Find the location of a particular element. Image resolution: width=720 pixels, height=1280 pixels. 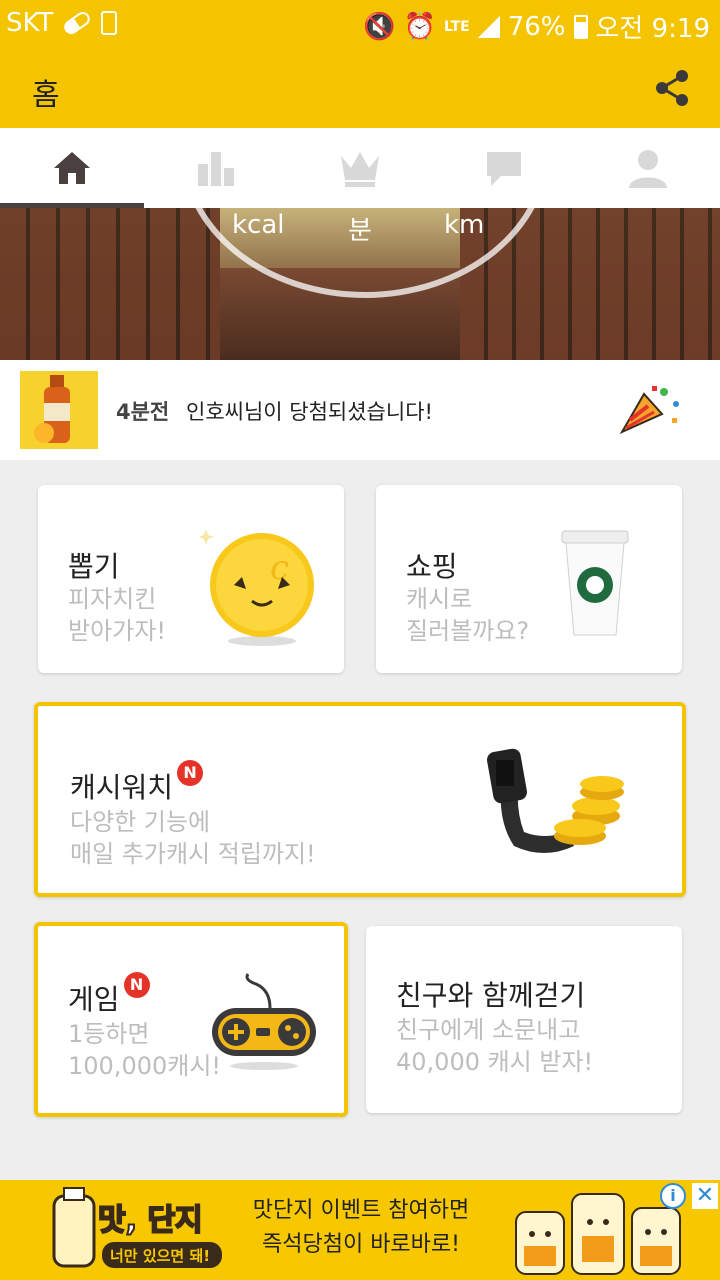

ad-line-2: 즉석당첨이 바로바로! is located at coordinates (361, 1244).